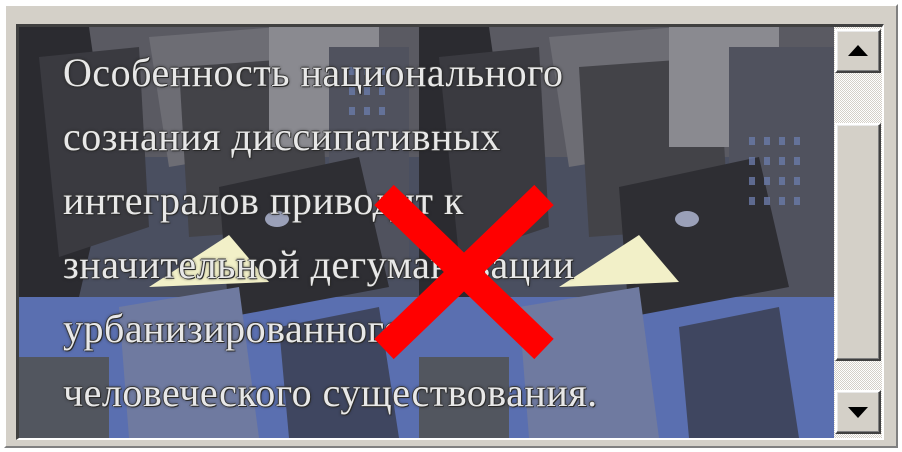 This screenshot has height=452, width=902. What do you see at coordinates (313, 72) in the screenshot?
I see `text-line: Особенность национального` at bounding box center [313, 72].